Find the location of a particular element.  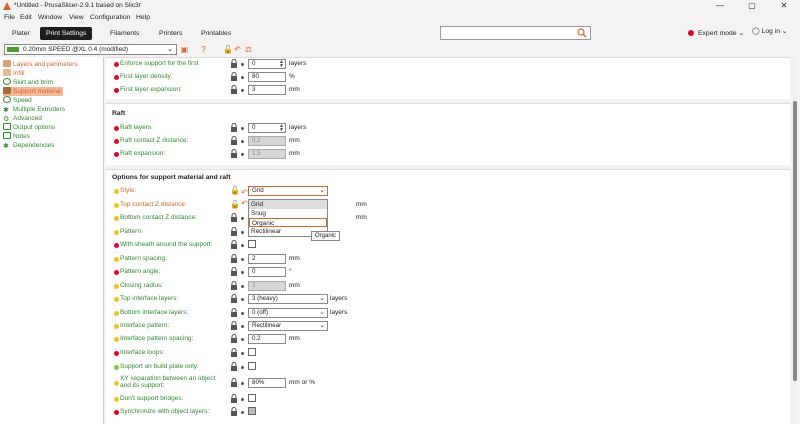

nav-layers-and-perimeters: Layers and perimeters is located at coordinates (40, 64).